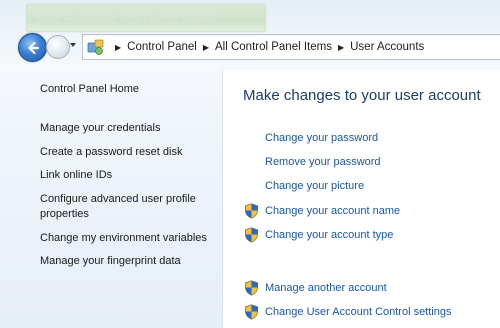 Image resolution: width=500 pixels, height=328 pixels. I want to click on task-label: Change your password, so click(322, 138).